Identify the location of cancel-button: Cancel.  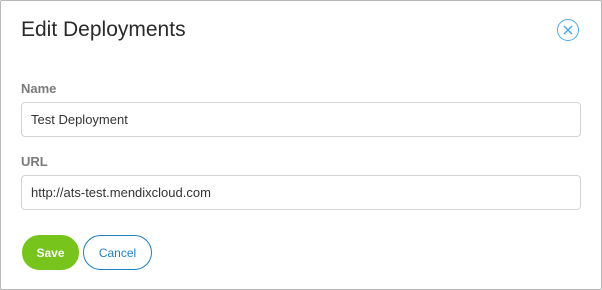
(117, 252).